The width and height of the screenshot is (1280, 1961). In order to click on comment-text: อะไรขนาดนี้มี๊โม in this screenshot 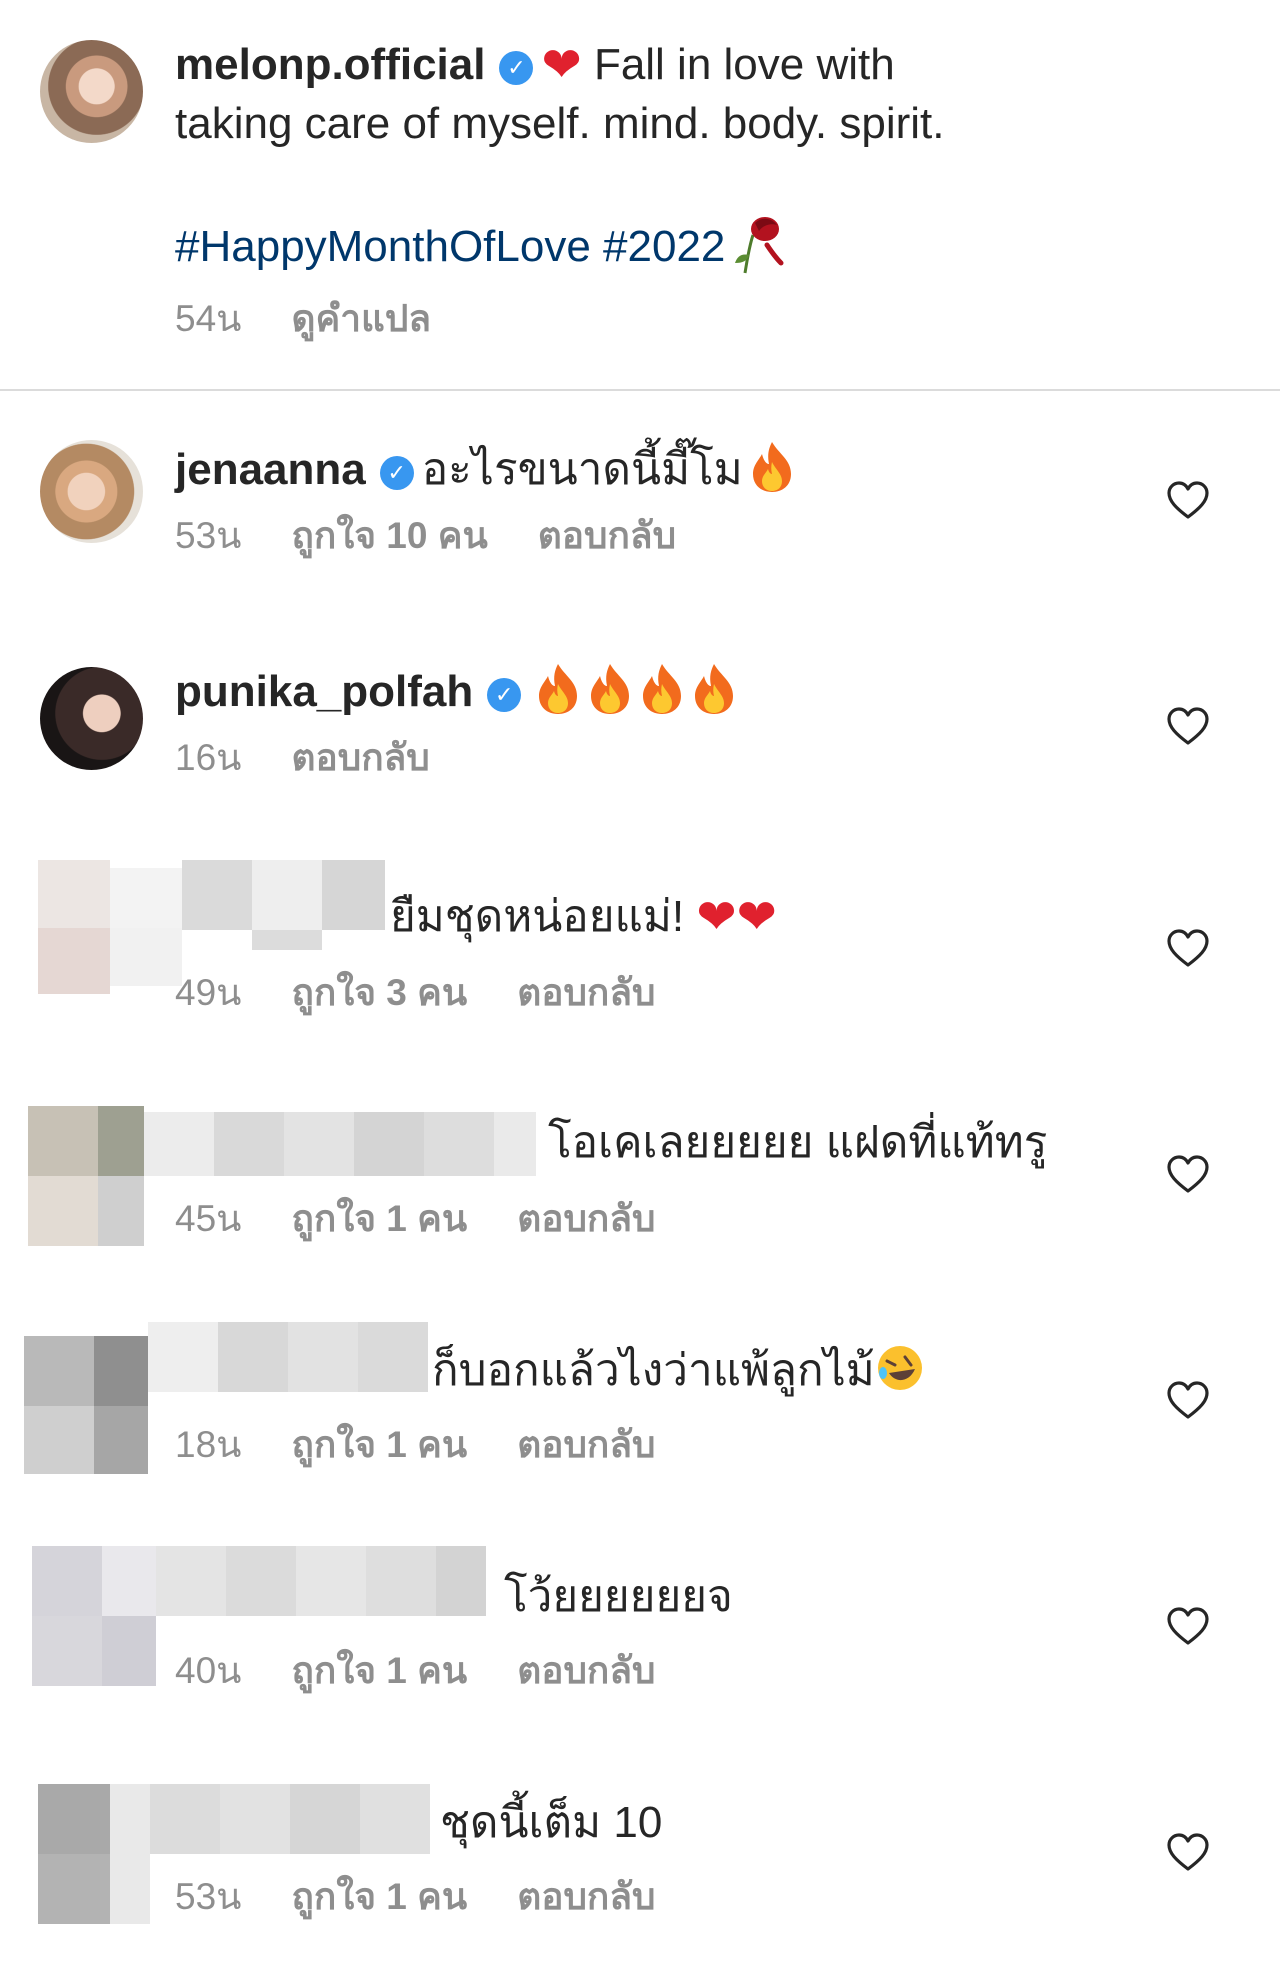, I will do `click(582, 469)`.